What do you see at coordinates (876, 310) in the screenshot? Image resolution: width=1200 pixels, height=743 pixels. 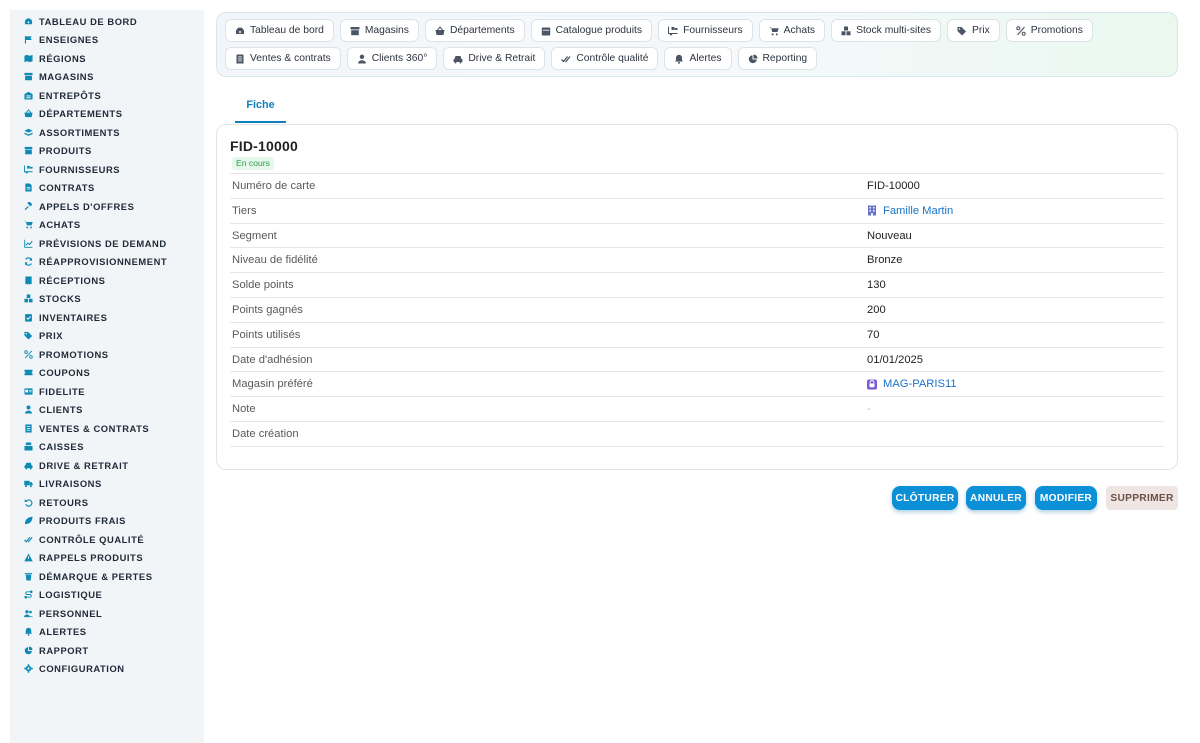 I see `field-value: 200` at bounding box center [876, 310].